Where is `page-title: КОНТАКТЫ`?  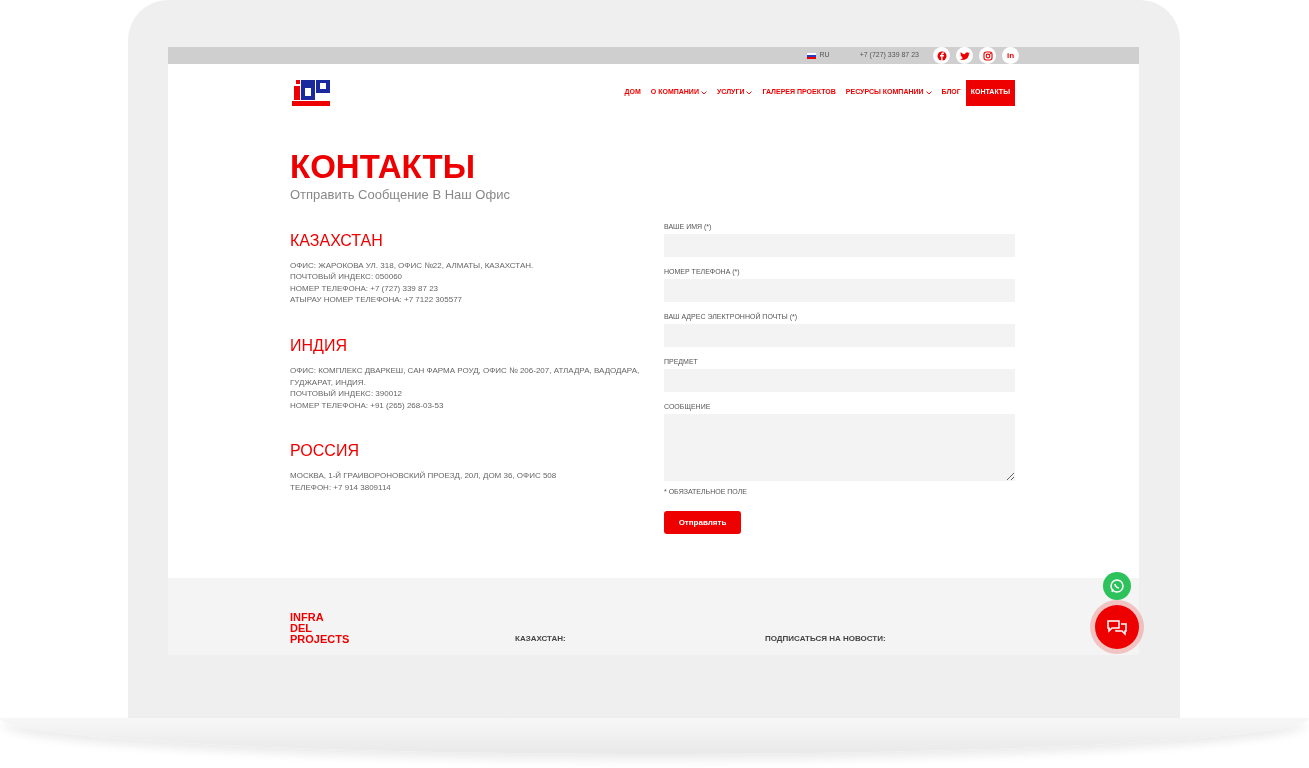
page-title: КОНТАКТЫ is located at coordinates (383, 167).